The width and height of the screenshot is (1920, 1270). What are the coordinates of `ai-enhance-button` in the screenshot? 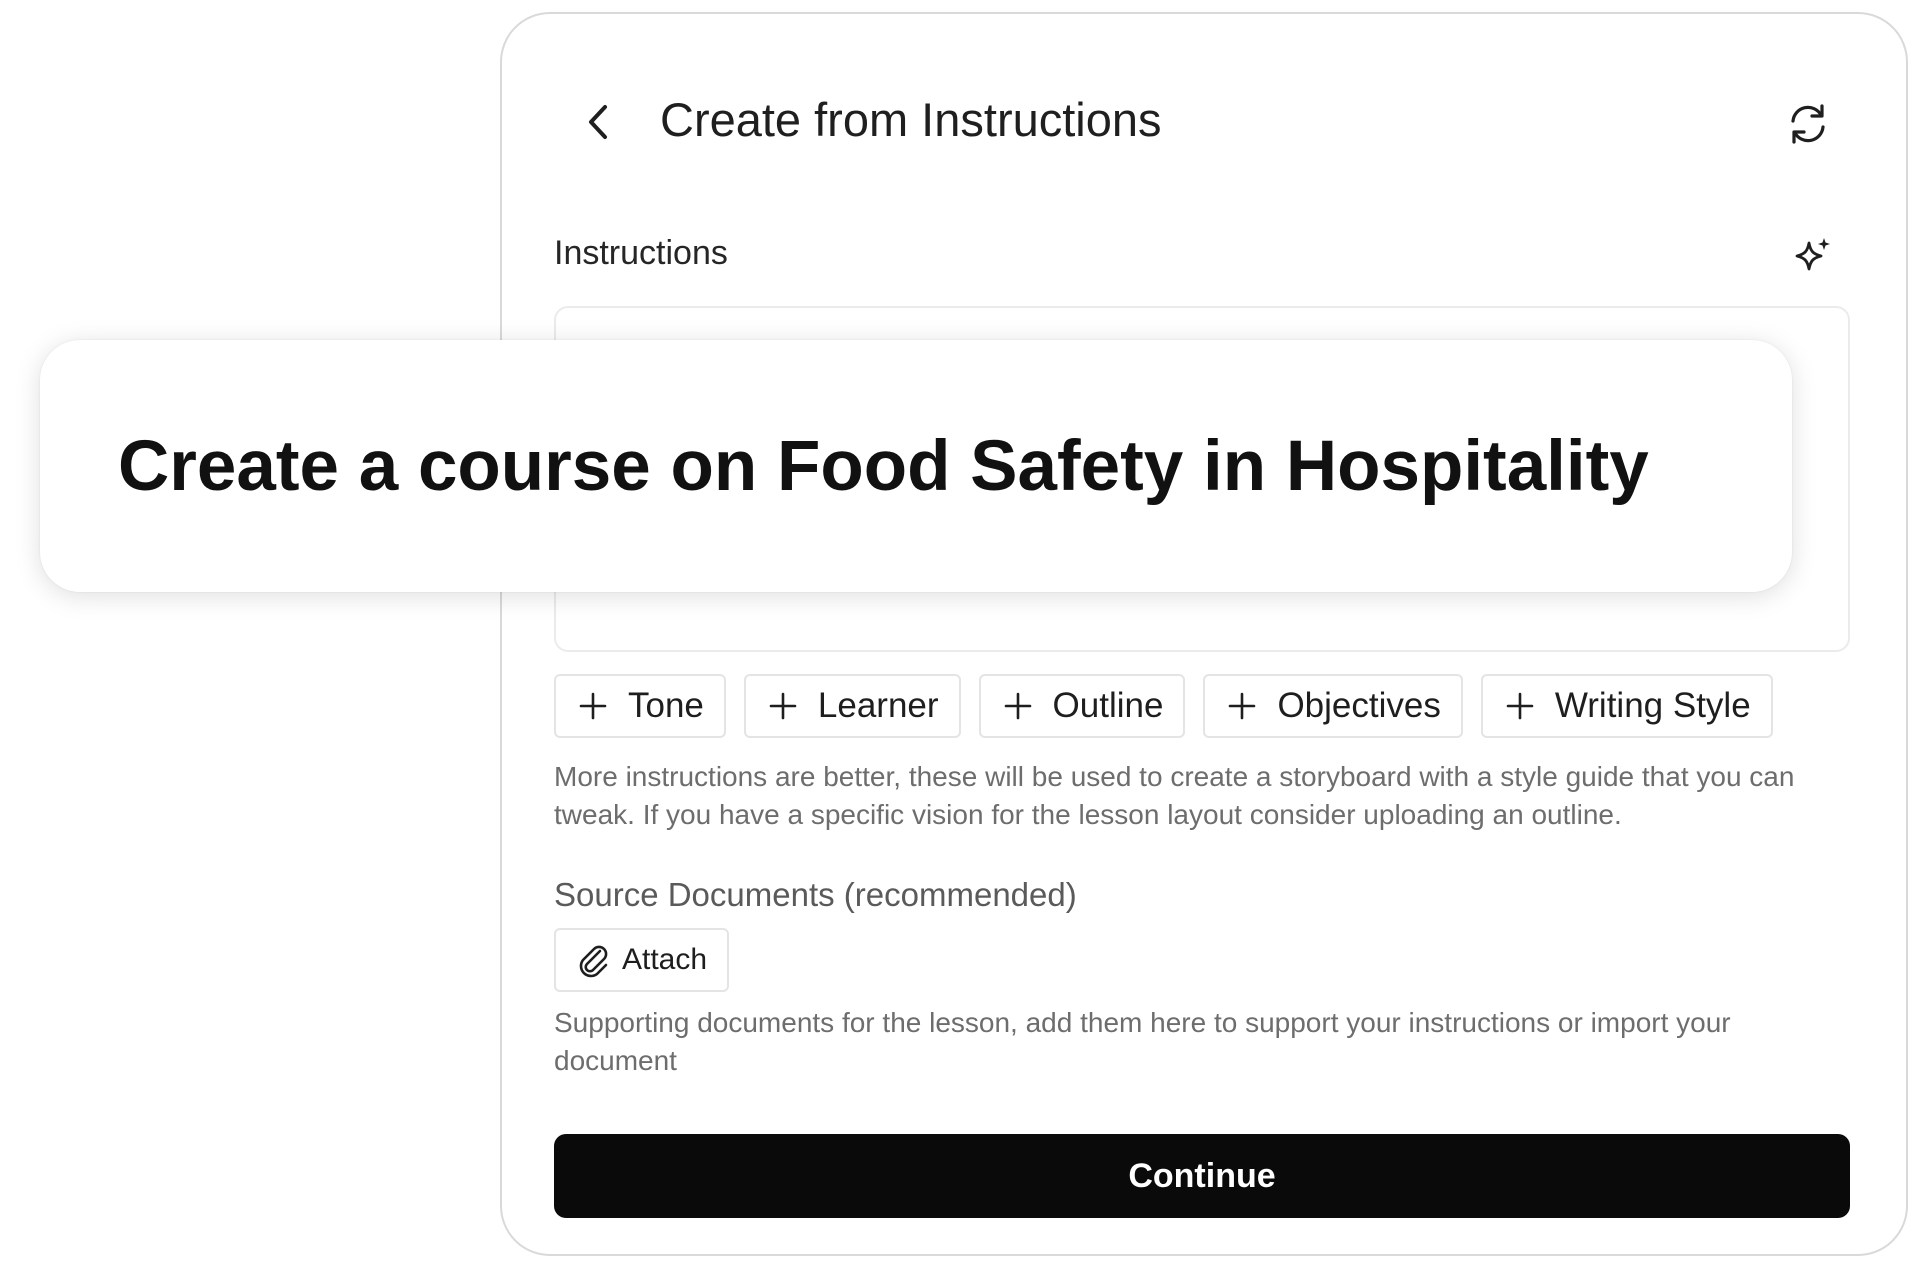 It's located at (1813, 255).